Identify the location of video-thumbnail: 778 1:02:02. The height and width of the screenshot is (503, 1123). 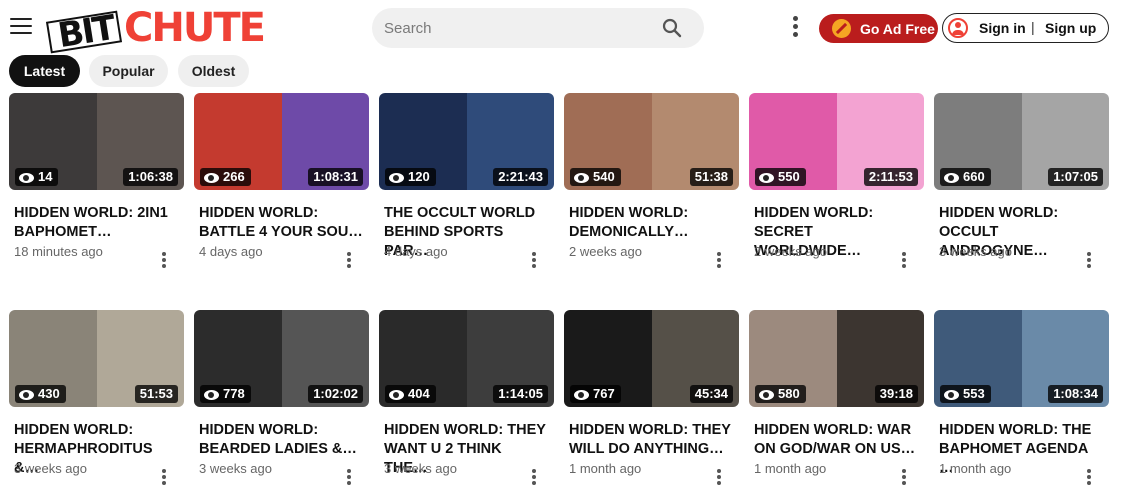
(281, 358).